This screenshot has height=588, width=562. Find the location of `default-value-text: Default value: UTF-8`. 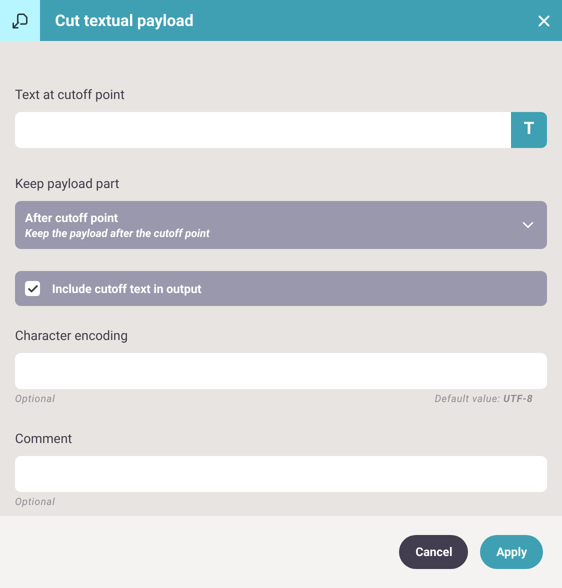

default-value-text: Default value: UTF-8 is located at coordinates (483, 400).